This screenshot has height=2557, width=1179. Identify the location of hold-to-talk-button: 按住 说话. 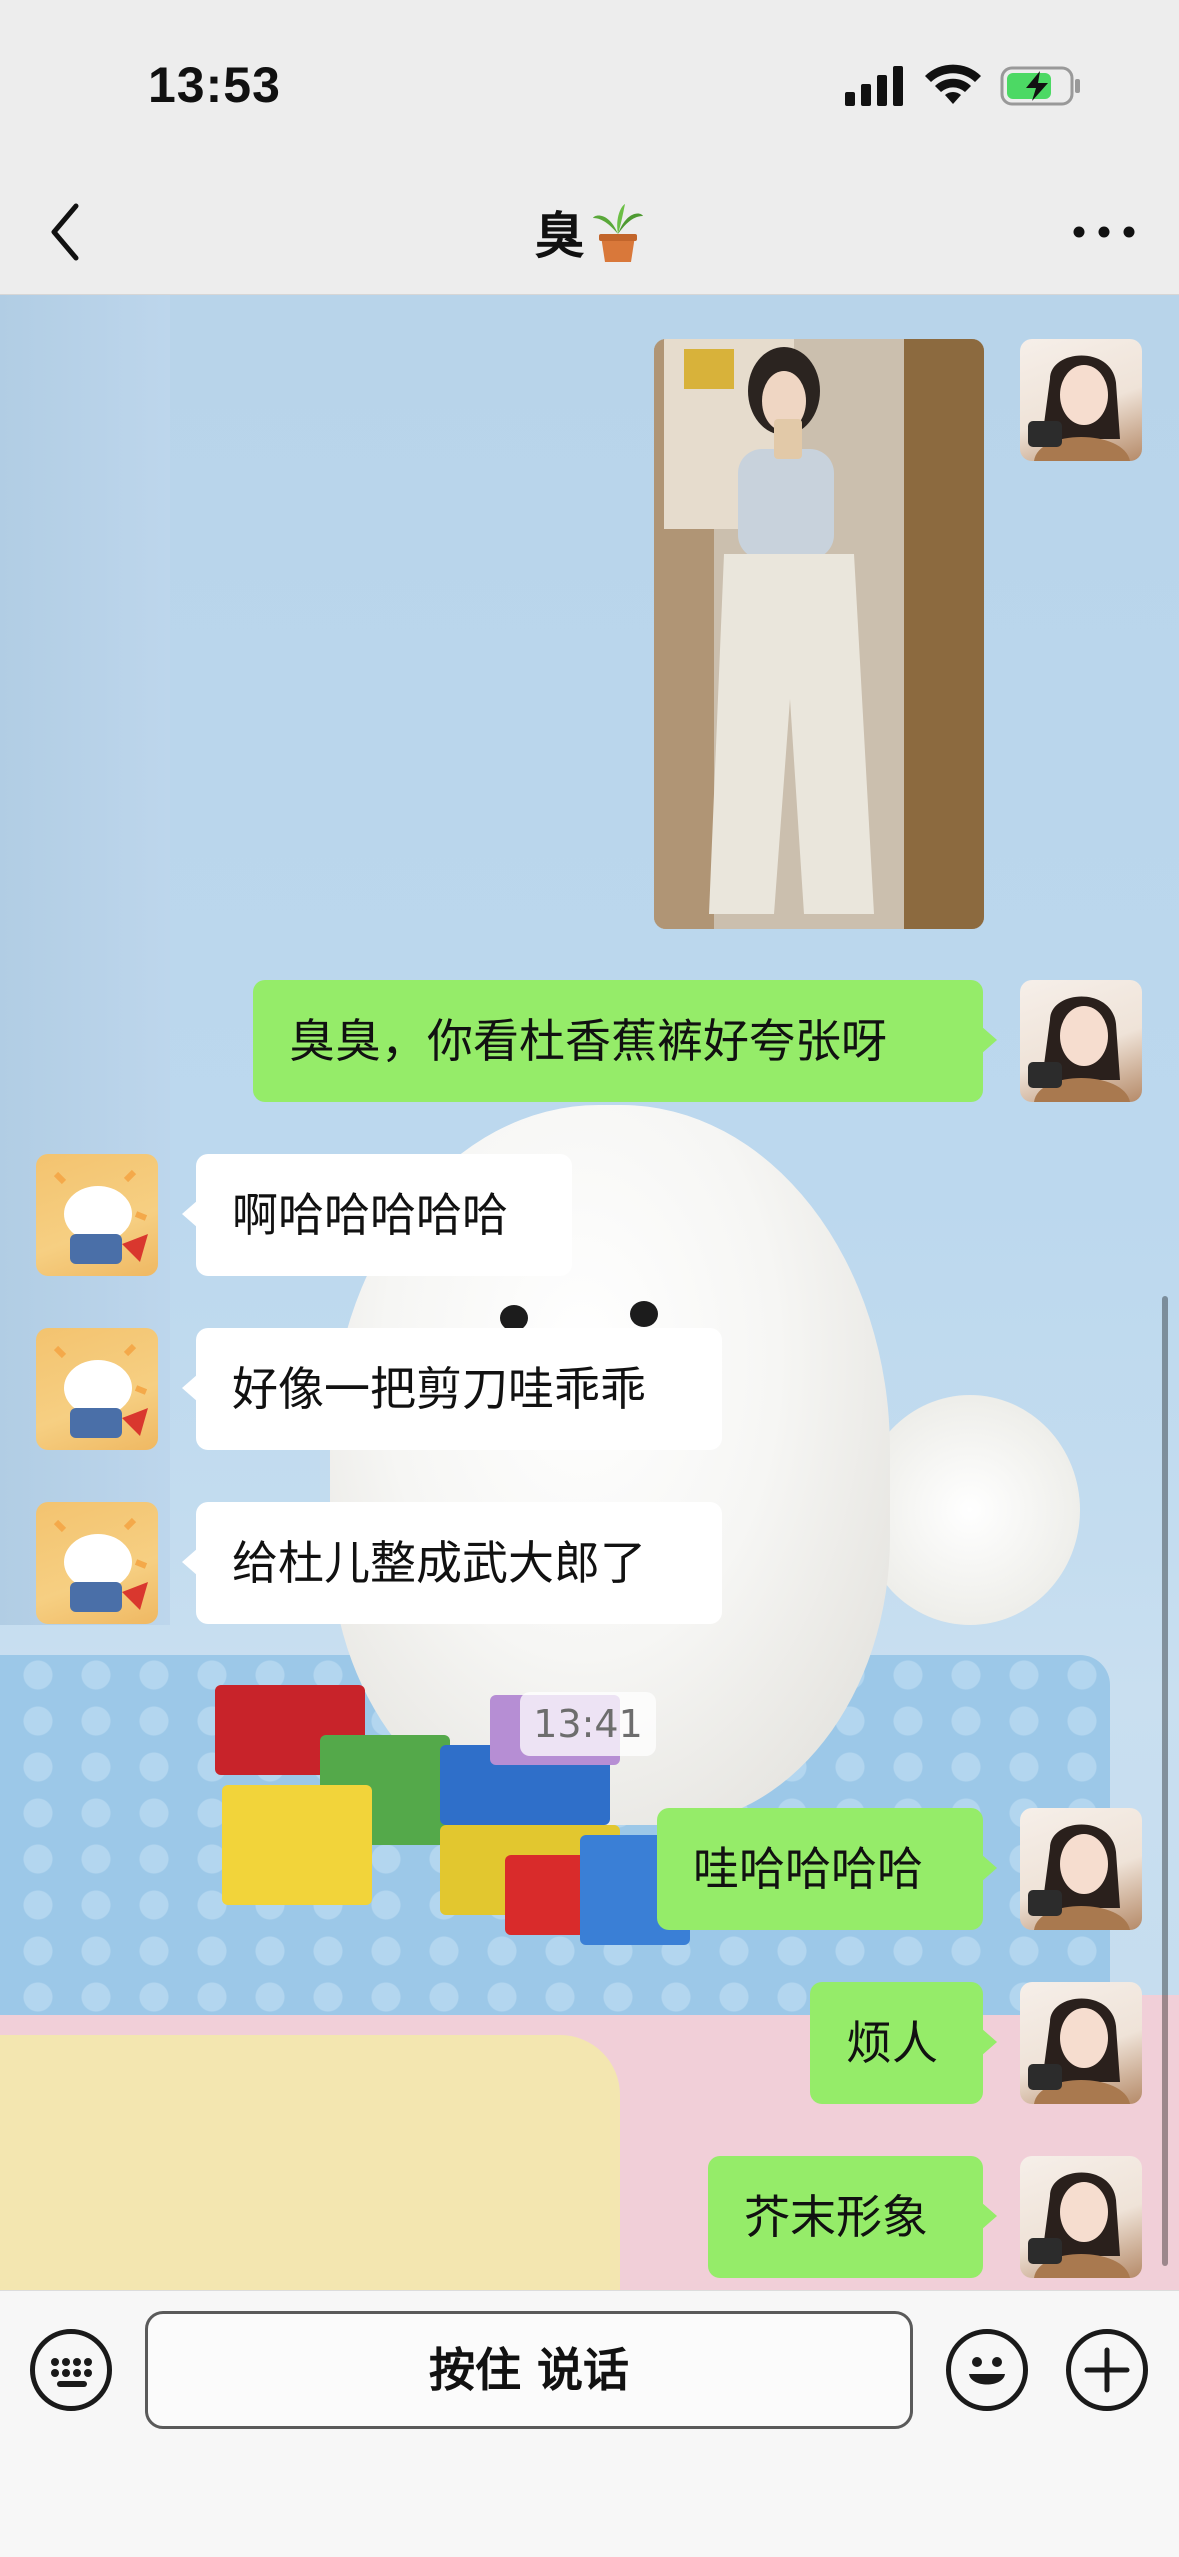
(529, 2370).